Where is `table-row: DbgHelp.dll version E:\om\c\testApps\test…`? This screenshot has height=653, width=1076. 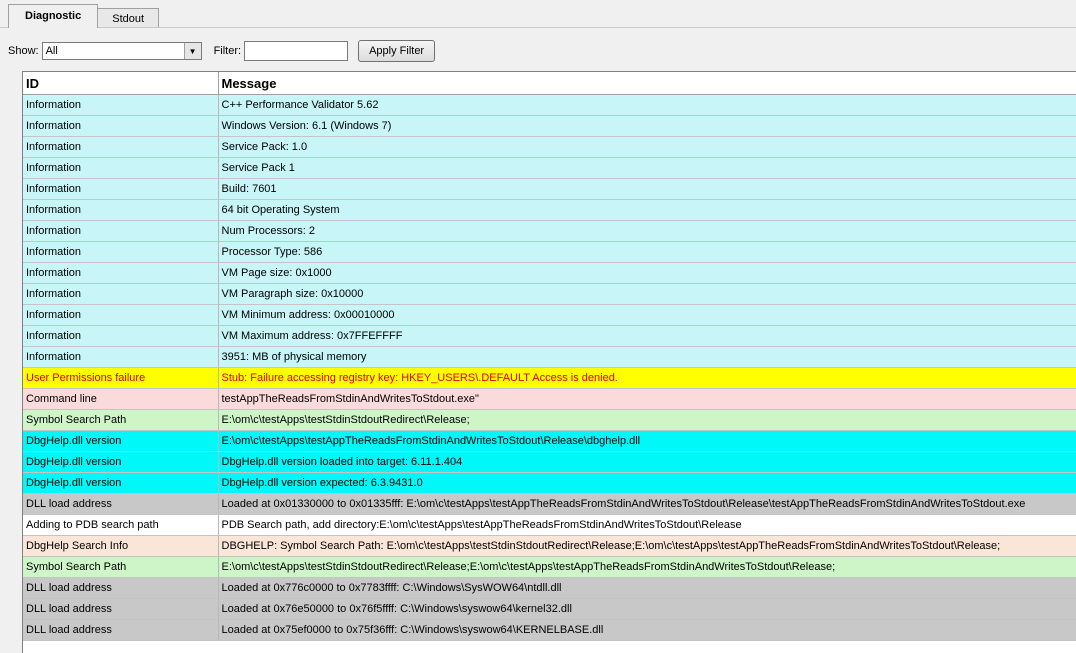 table-row: DbgHelp.dll version E:\om\c\testApps\test… is located at coordinates (549, 441).